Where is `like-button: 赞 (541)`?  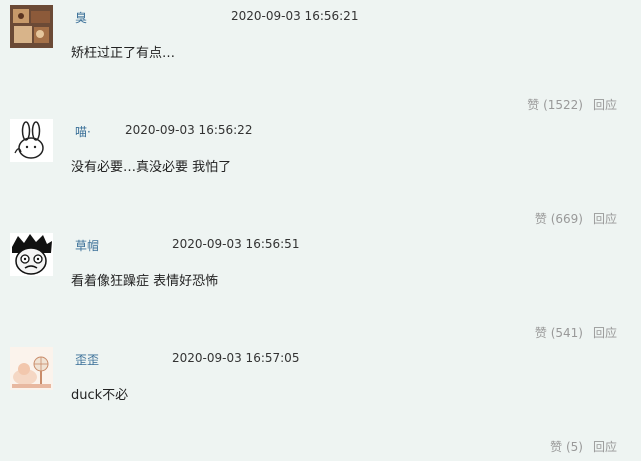
like-button: 赞 (541) is located at coordinates (559, 333).